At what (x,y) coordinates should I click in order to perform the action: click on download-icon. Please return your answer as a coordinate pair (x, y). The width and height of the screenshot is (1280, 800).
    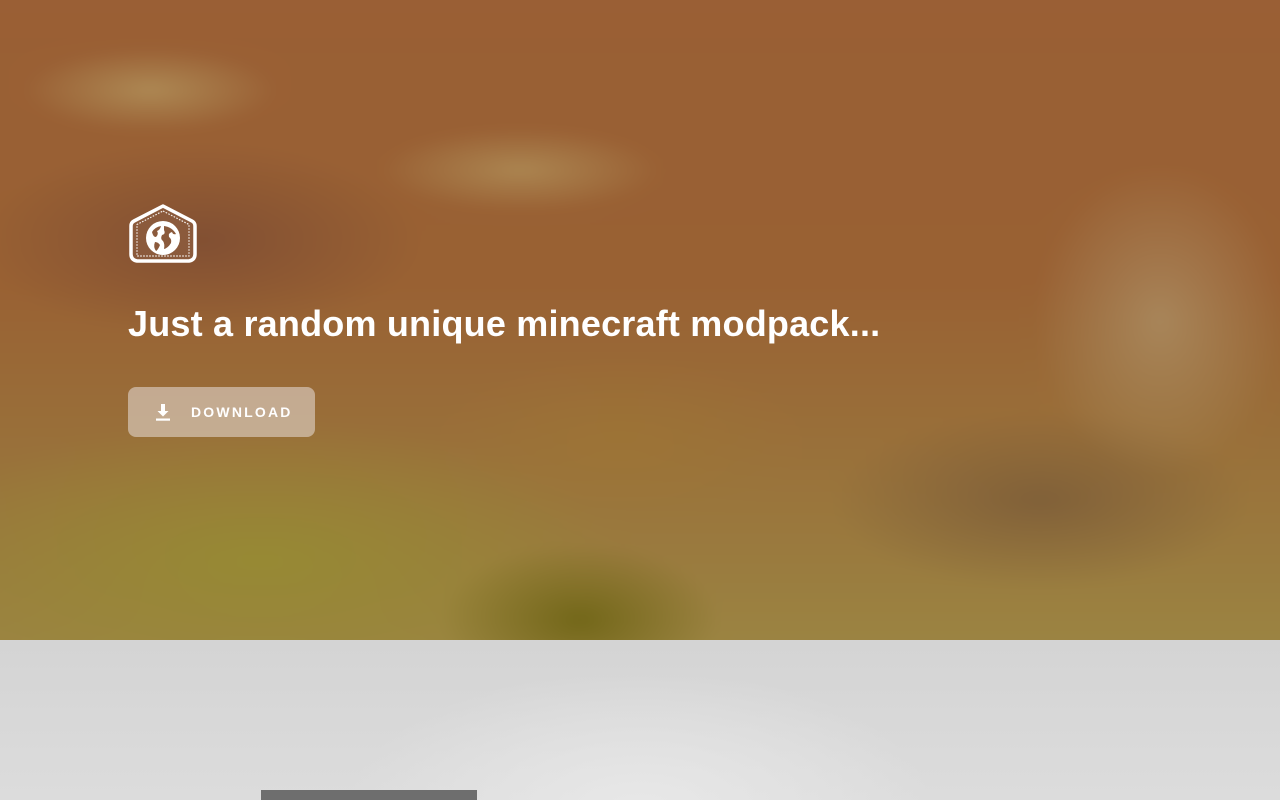
    Looking at the image, I should click on (163, 412).